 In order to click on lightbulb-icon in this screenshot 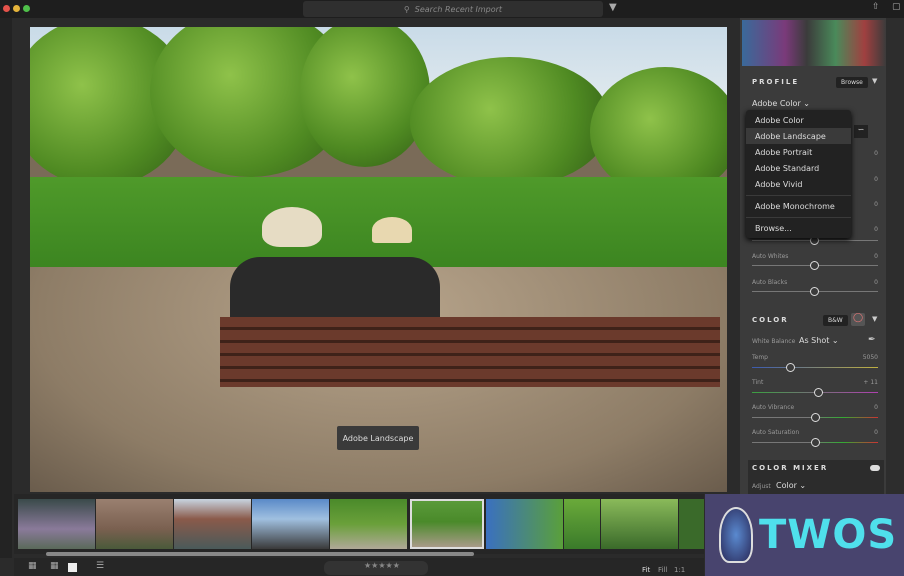, I will do `click(736, 535)`.